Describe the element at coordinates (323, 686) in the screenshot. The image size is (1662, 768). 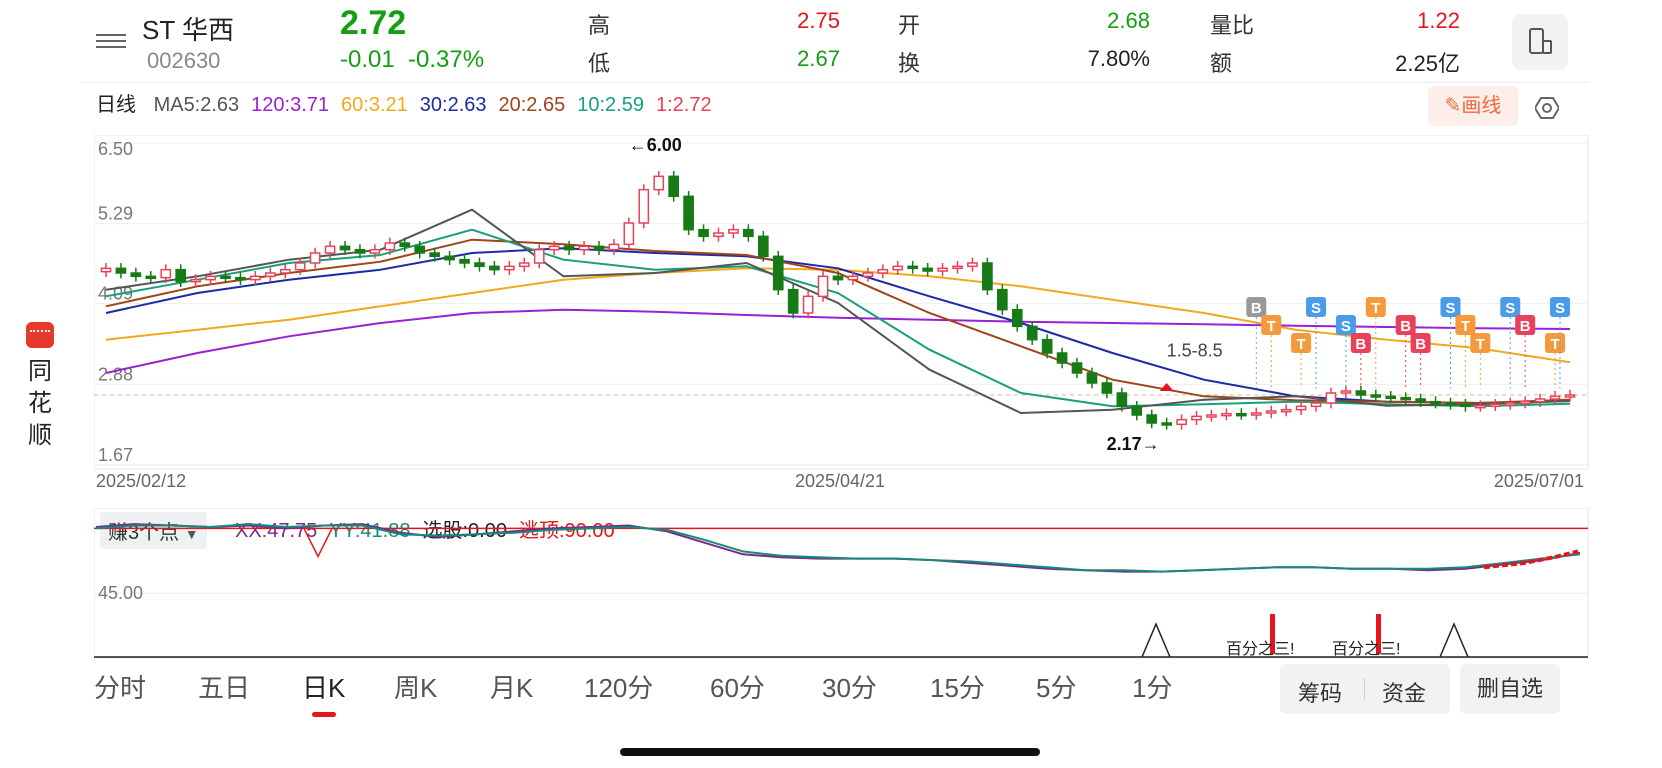
I see `period-tab: 日K` at that location.